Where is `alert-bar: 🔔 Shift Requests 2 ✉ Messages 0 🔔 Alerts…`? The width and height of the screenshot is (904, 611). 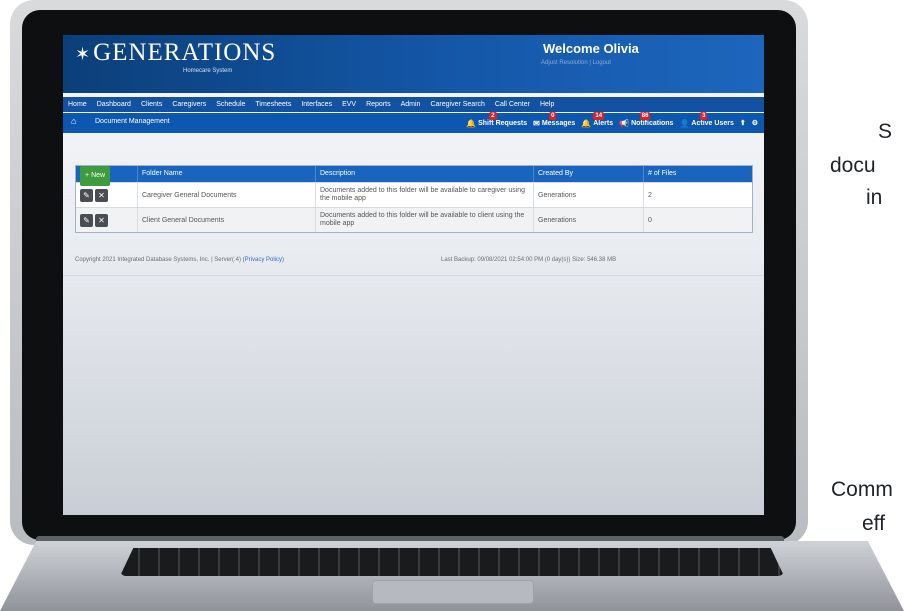 alert-bar: 🔔 Shift Requests 2 ✉ Messages 0 🔔 Alerts… is located at coordinates (612, 122).